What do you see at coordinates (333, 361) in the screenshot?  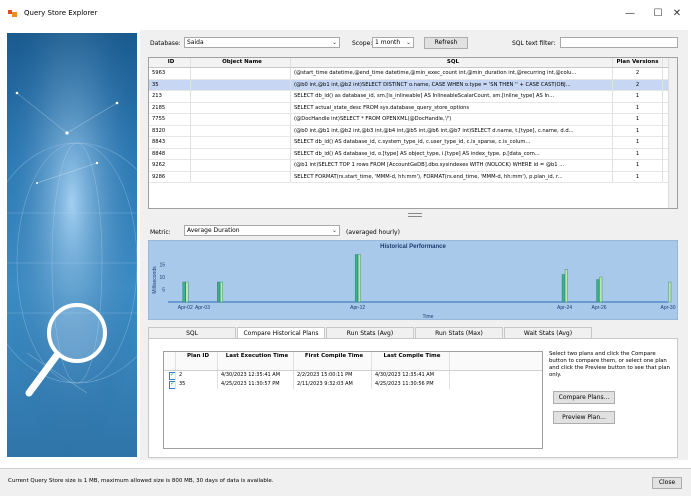 I see `column-header-first-compile-time: First Compile Time` at bounding box center [333, 361].